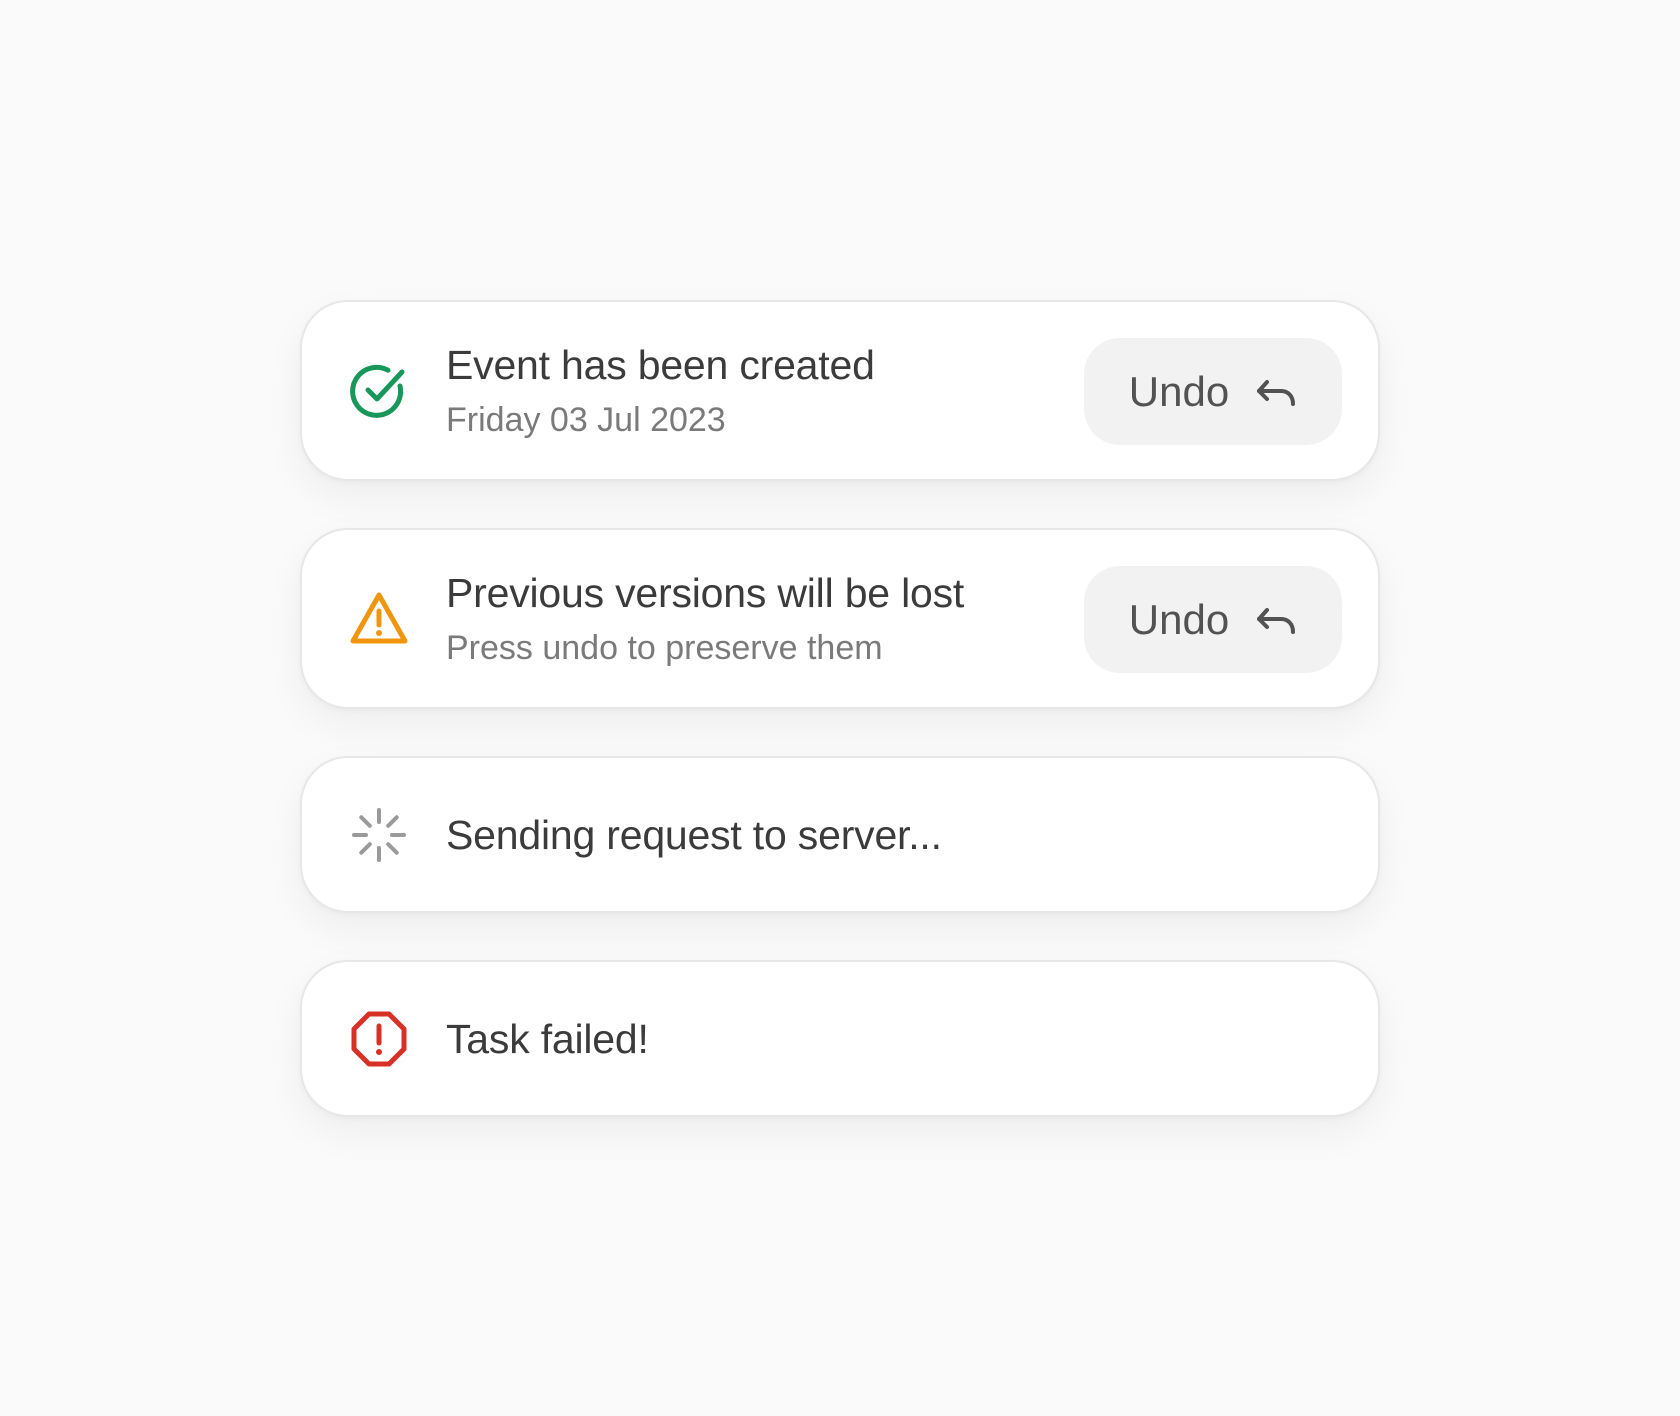  I want to click on toast-subtitle: Friday 03 Jul 2023, so click(586, 419).